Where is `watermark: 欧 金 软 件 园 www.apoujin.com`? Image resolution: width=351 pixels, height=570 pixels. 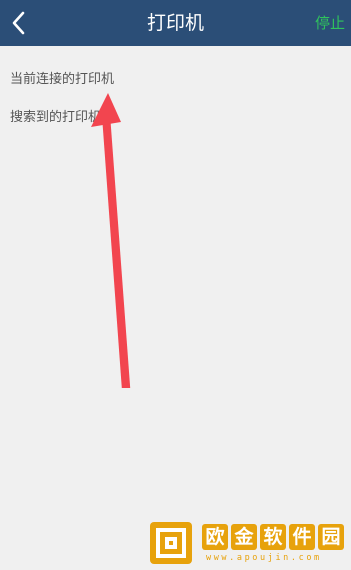 watermark: 欧 金 软 件 园 www.apoujin.com is located at coordinates (249, 544).